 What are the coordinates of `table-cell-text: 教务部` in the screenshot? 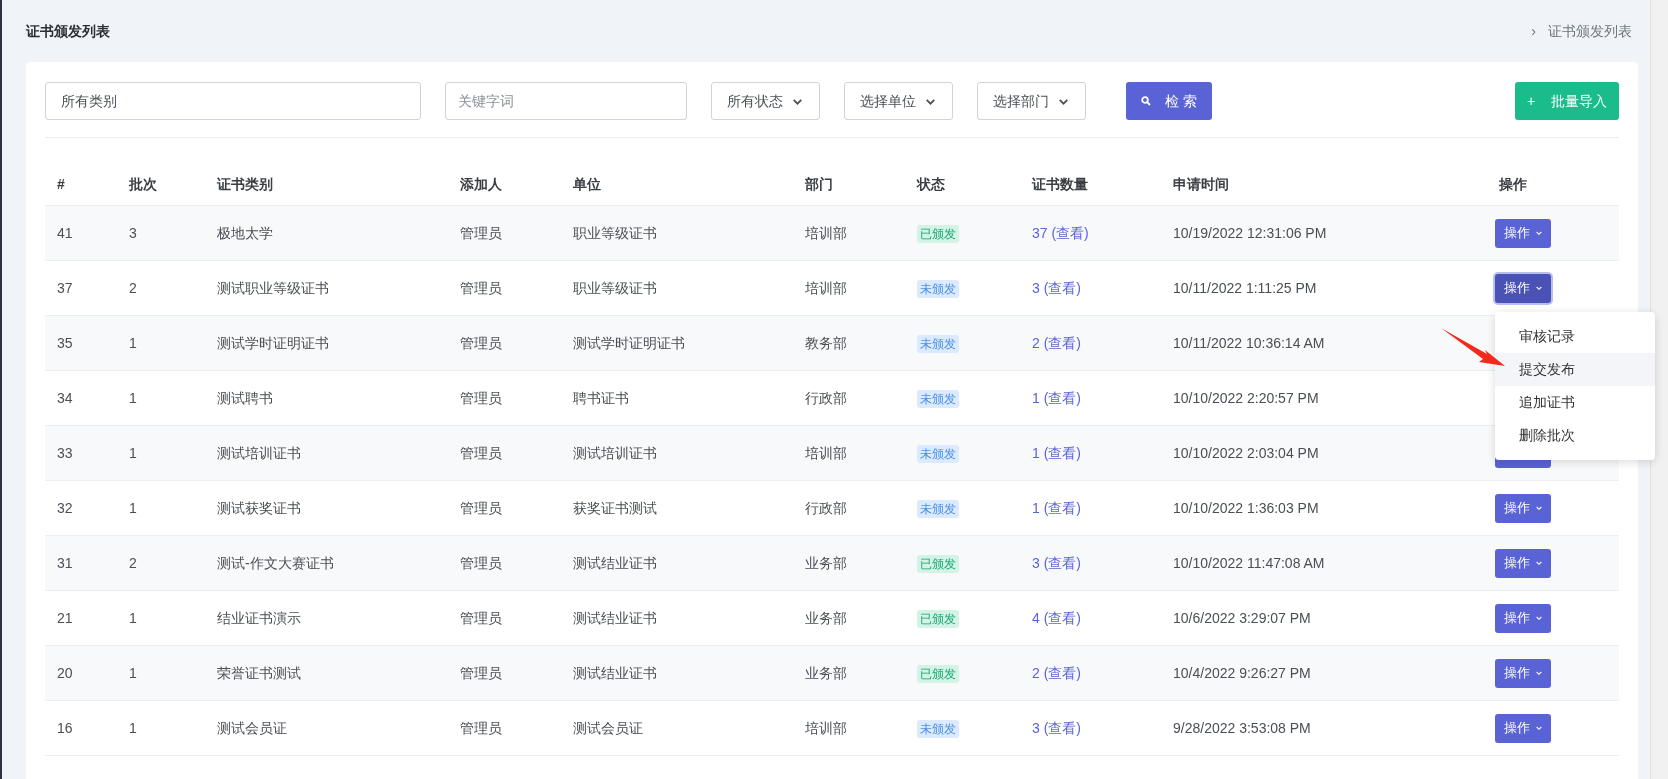 It's located at (825, 343).